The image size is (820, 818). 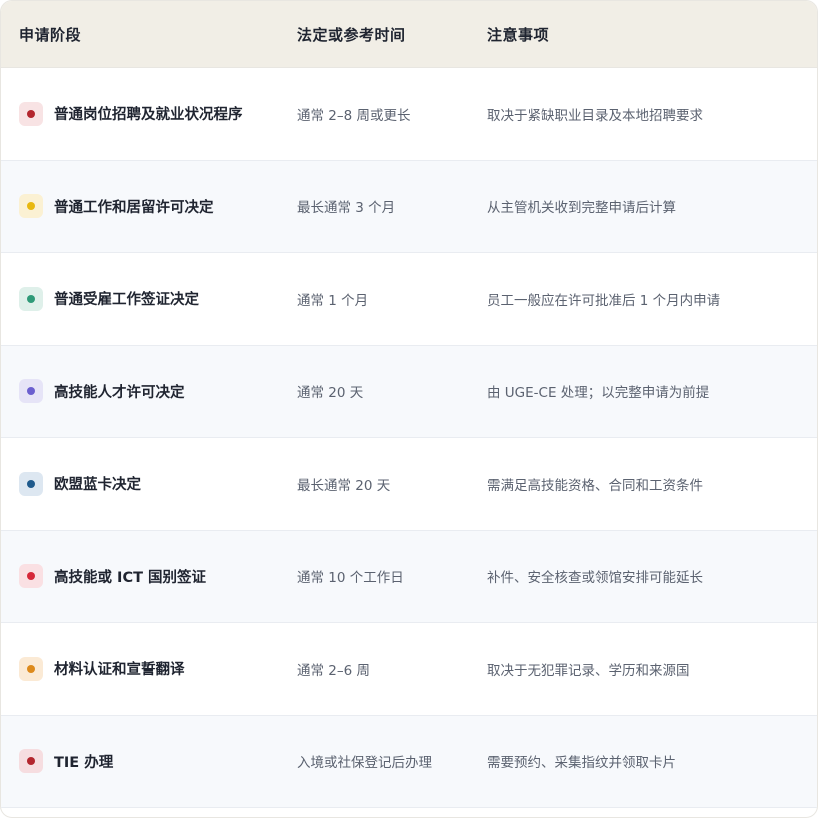 What do you see at coordinates (409, 206) in the screenshot?
I see `table-row: 普通工作和居留许可决定 最长通常 3 个月 从主管机关收到完整申请后计算` at bounding box center [409, 206].